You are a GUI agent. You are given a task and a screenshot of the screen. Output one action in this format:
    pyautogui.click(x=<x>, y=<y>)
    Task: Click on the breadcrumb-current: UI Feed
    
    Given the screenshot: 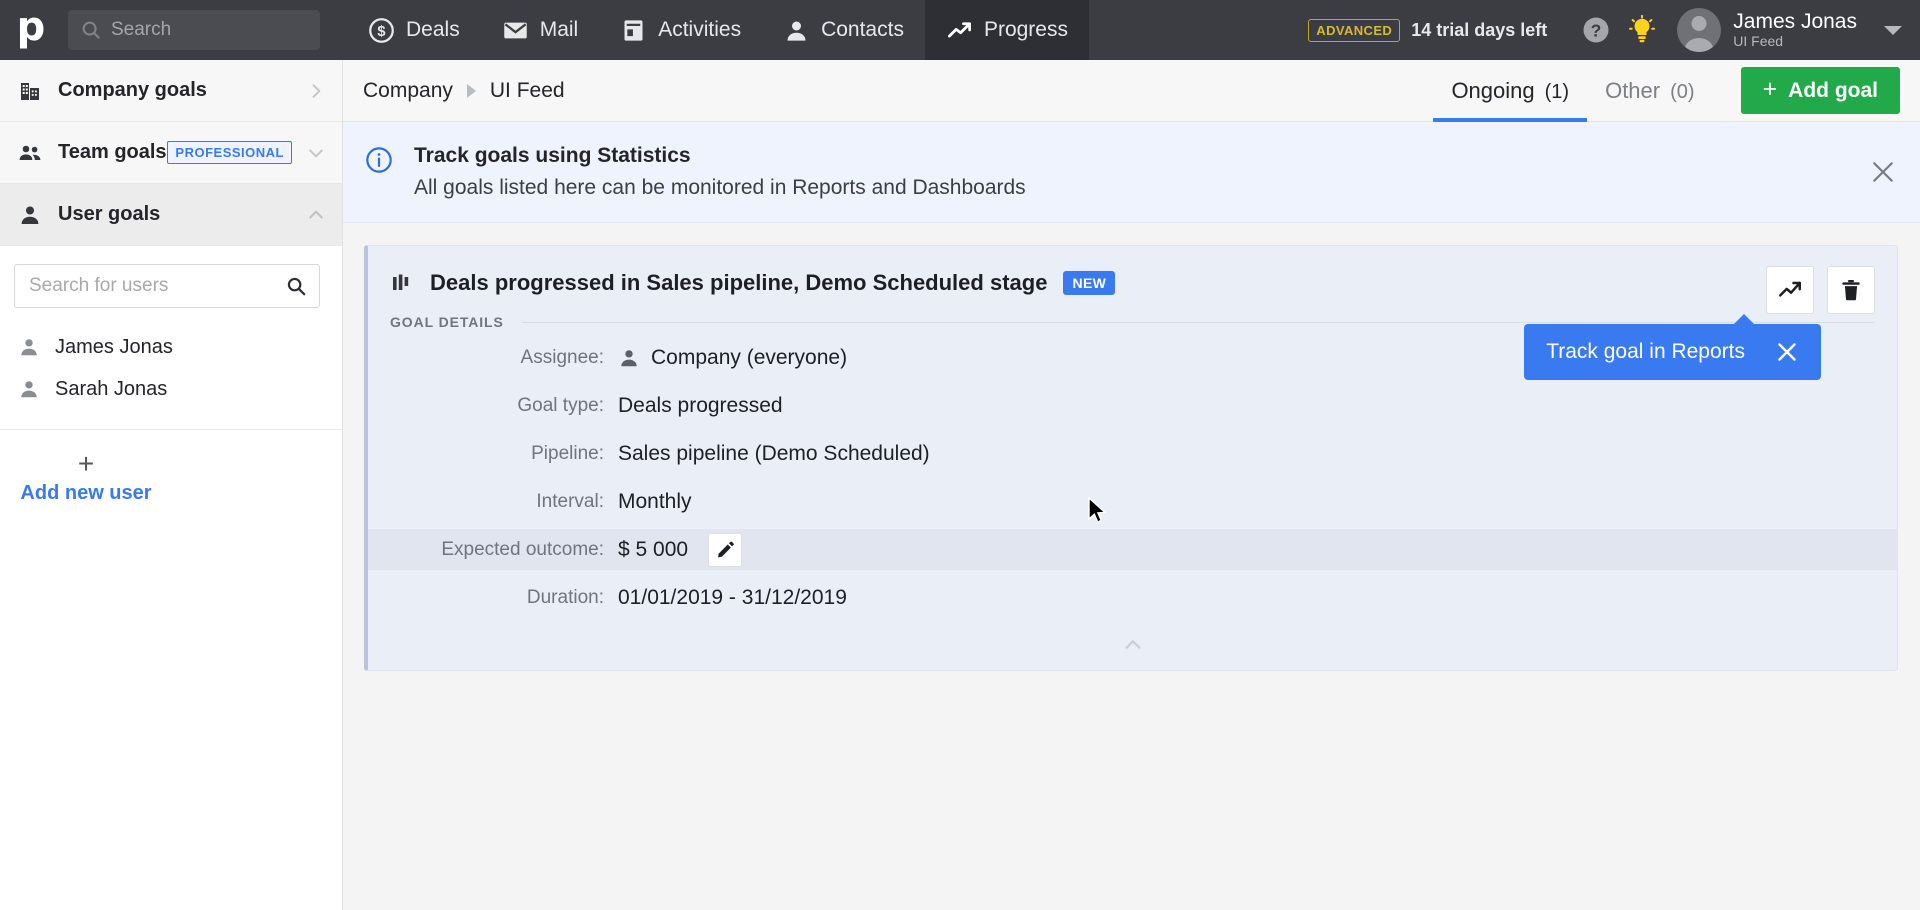 What is the action you would take?
    pyautogui.click(x=527, y=90)
    